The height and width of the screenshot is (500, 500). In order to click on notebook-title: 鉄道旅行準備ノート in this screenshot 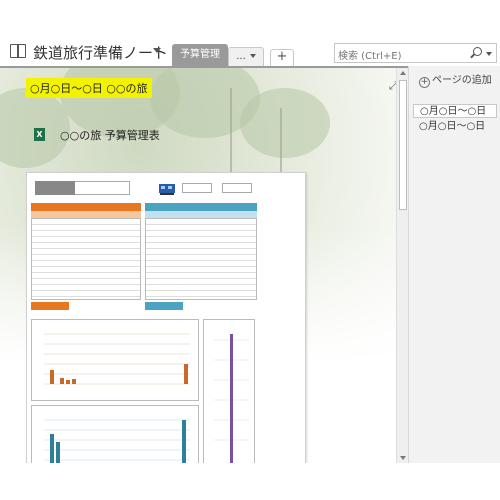, I will do `click(100, 52)`.